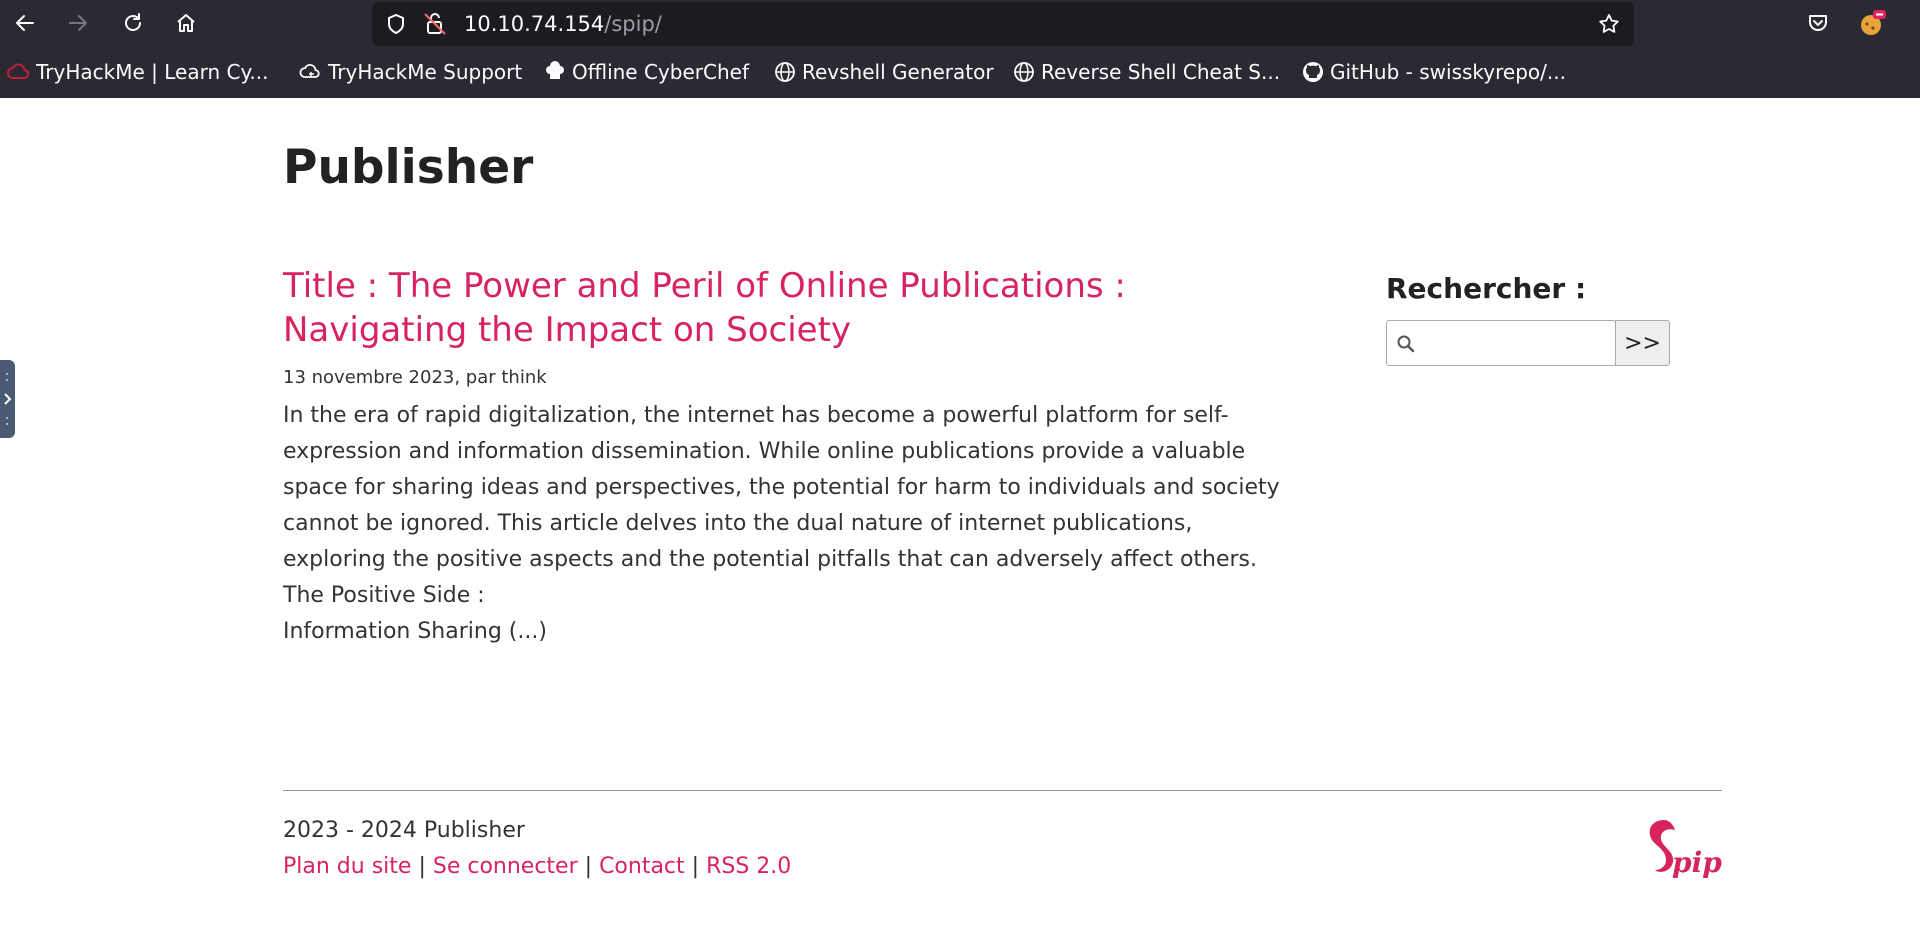 The image size is (1920, 929). What do you see at coordinates (505, 866) in the screenshot?
I see `link-se-connecter: Se connecter` at bounding box center [505, 866].